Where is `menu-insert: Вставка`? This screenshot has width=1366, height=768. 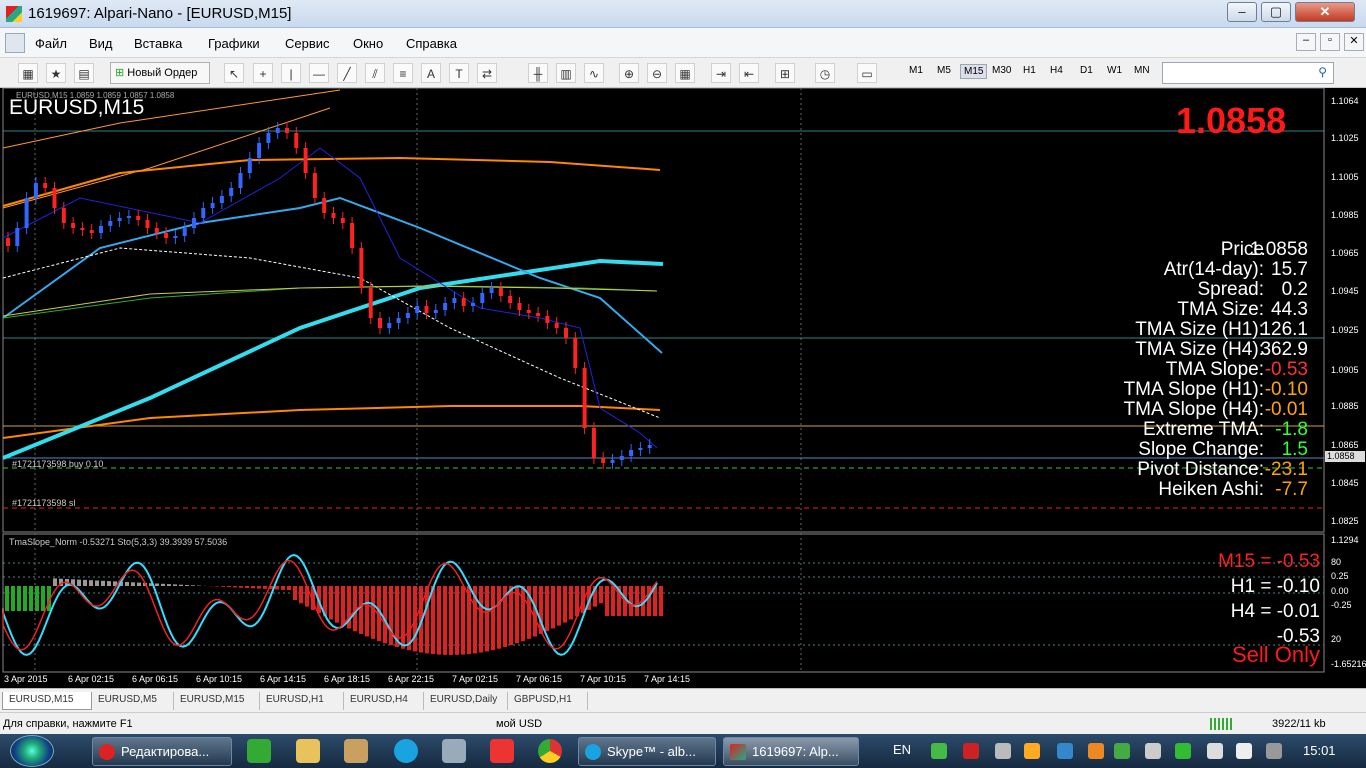
menu-insert: Вставка is located at coordinates (158, 43).